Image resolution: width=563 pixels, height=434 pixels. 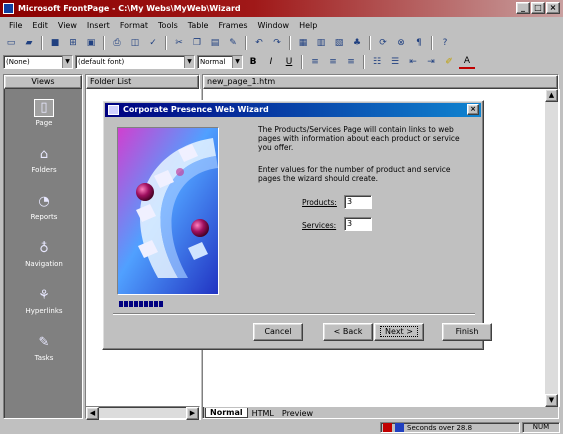 I want to click on font-select: (default font) ▼, so click(x=135, y=61).